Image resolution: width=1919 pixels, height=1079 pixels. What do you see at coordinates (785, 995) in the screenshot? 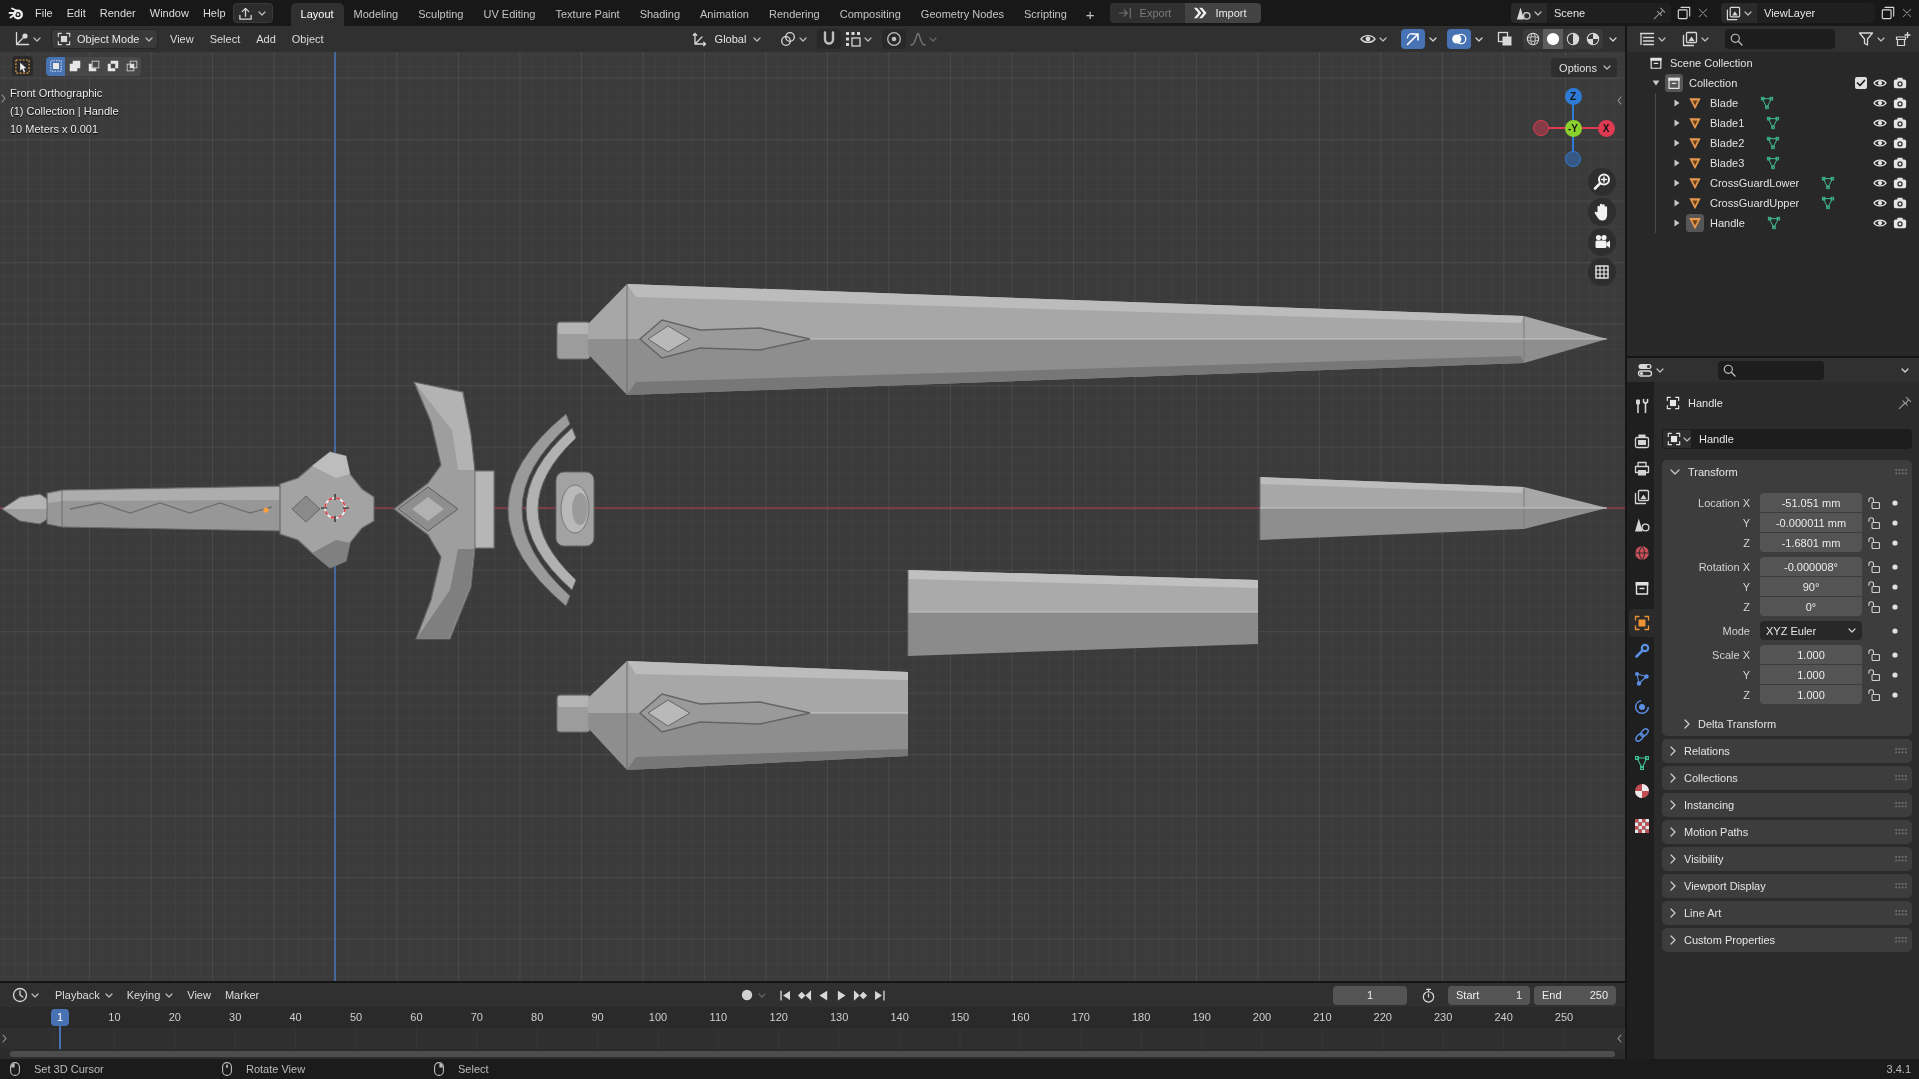
I see `skip-start-icon` at bounding box center [785, 995].